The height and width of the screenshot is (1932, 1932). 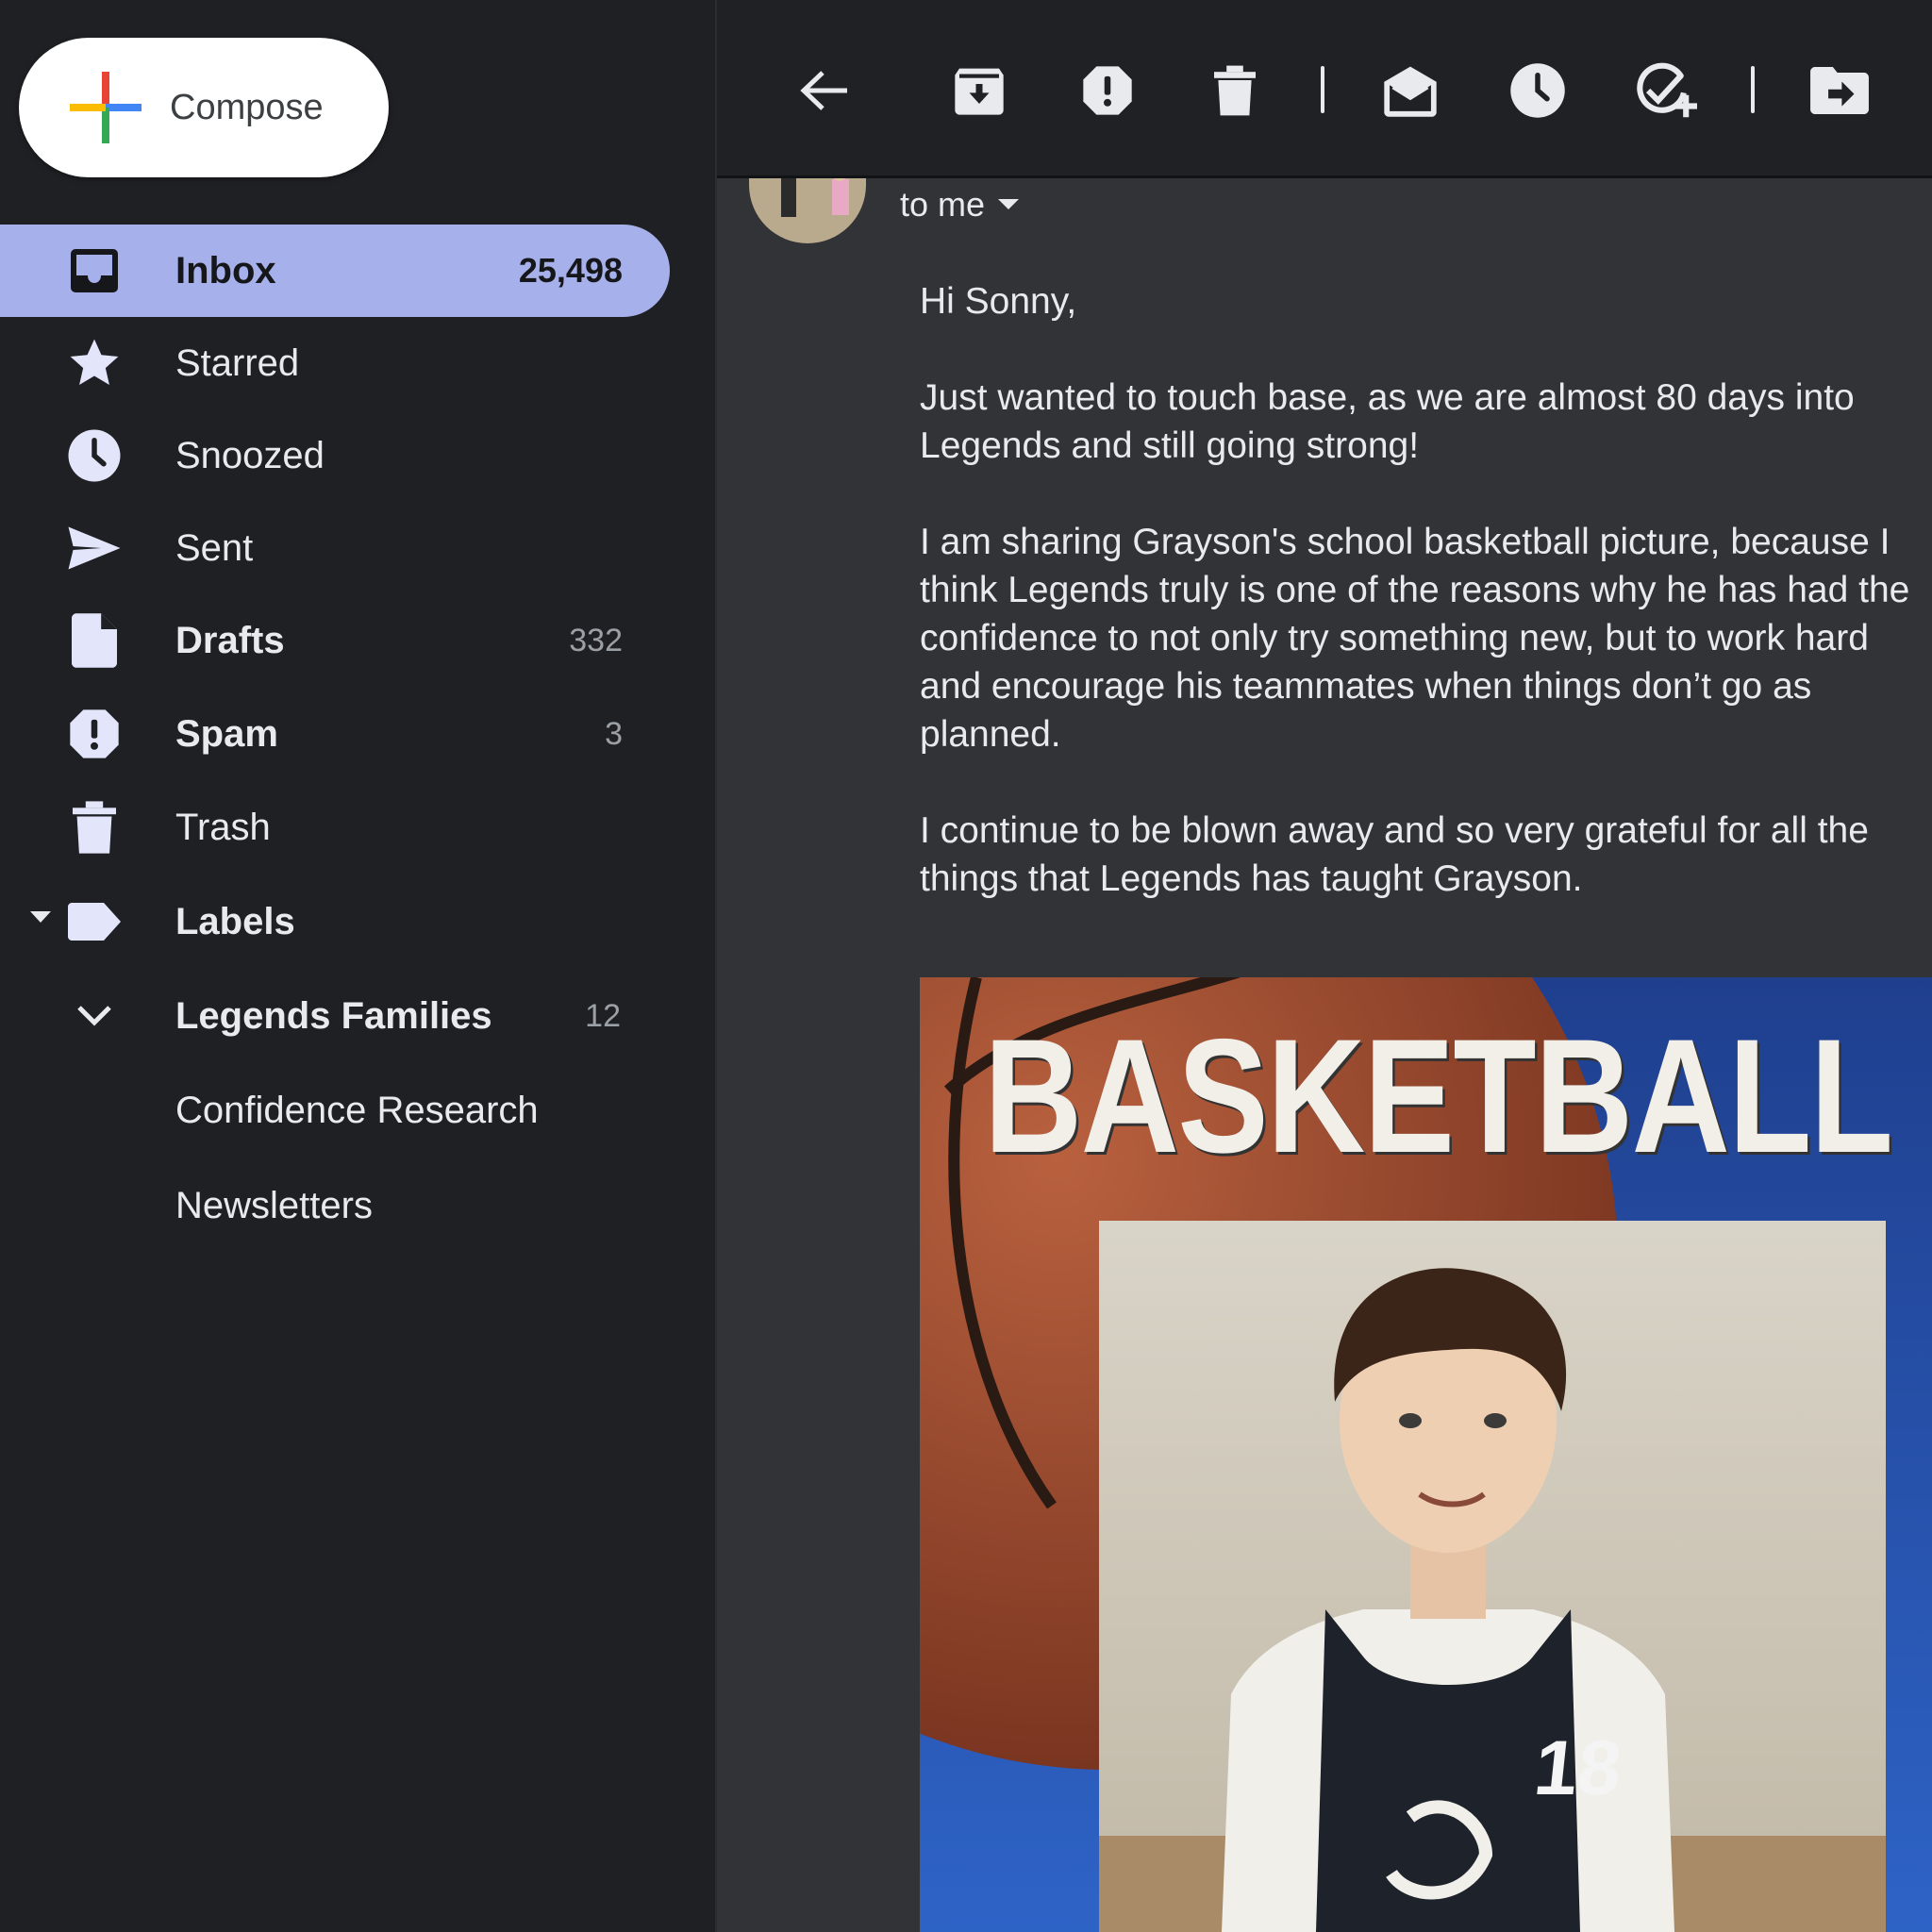 I want to click on sidebar-item-newsletters: Newsletters, so click(x=335, y=1206).